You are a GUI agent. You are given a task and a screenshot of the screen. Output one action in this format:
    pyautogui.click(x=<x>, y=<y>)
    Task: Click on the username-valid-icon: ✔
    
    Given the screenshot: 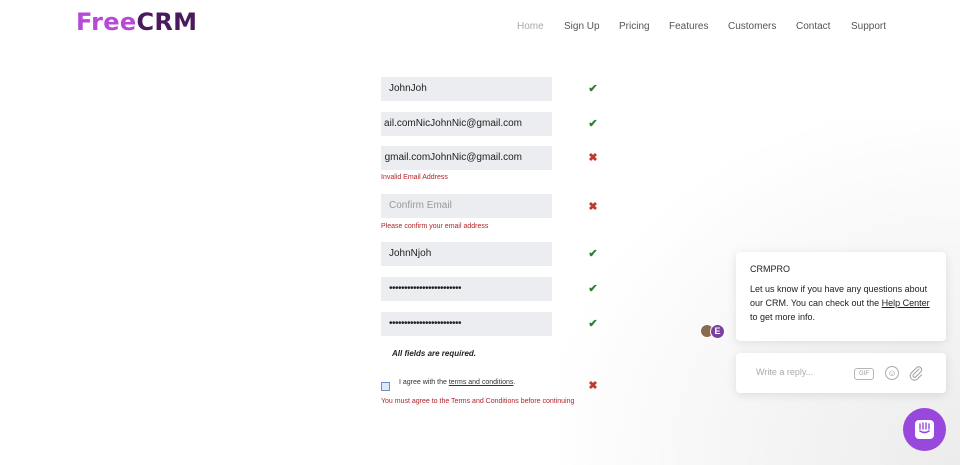 What is the action you would take?
    pyautogui.click(x=593, y=254)
    